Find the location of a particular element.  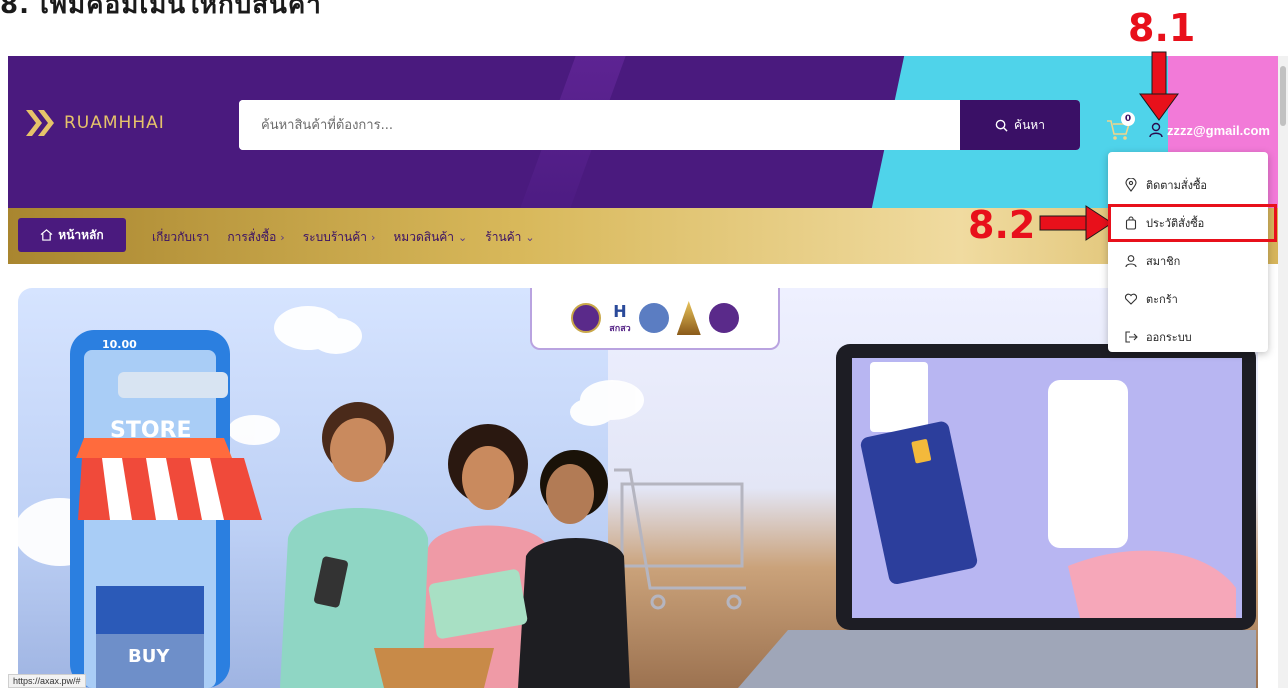

location-pin-icon is located at coordinates (1131, 185).